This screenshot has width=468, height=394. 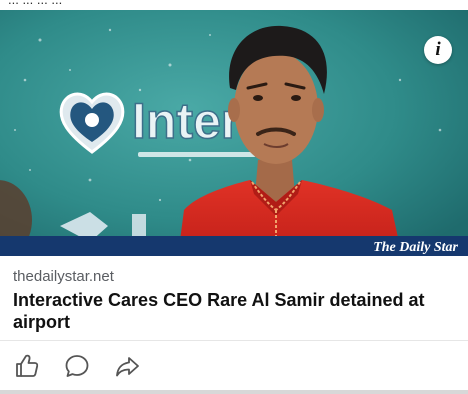 I want to click on watermark-text: The Daily Star, so click(x=415, y=247).